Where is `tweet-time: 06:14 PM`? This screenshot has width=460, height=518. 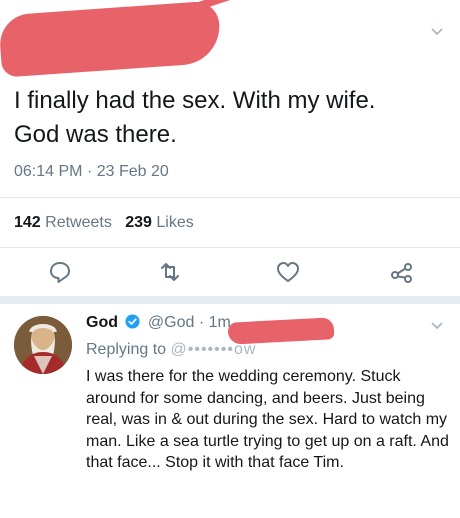
tweet-time: 06:14 PM is located at coordinates (48, 171).